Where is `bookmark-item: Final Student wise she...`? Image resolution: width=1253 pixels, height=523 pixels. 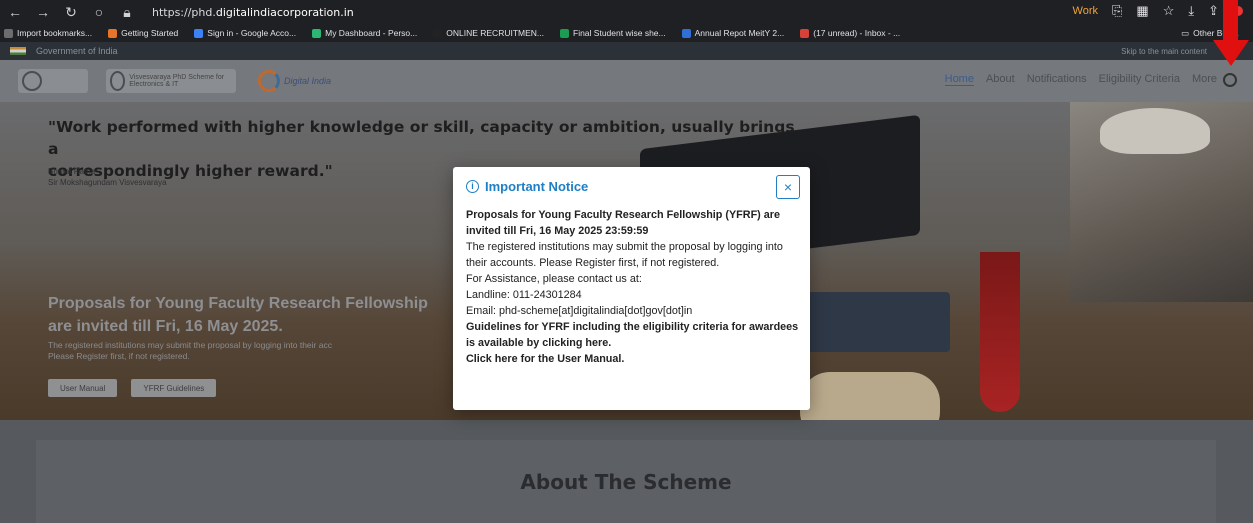 bookmark-item: Final Student wise she... is located at coordinates (613, 33).